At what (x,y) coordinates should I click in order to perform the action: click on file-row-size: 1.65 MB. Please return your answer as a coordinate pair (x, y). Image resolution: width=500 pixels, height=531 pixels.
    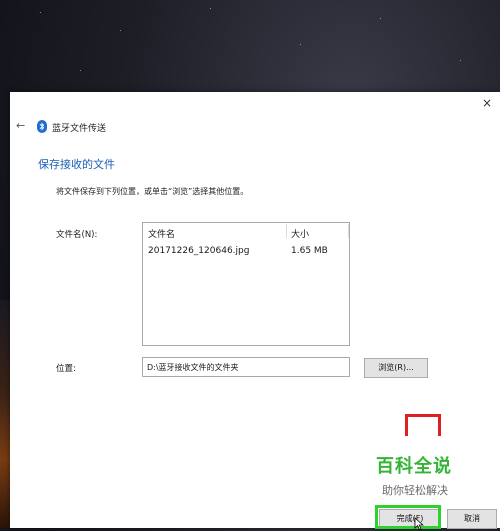
    Looking at the image, I should click on (309, 251).